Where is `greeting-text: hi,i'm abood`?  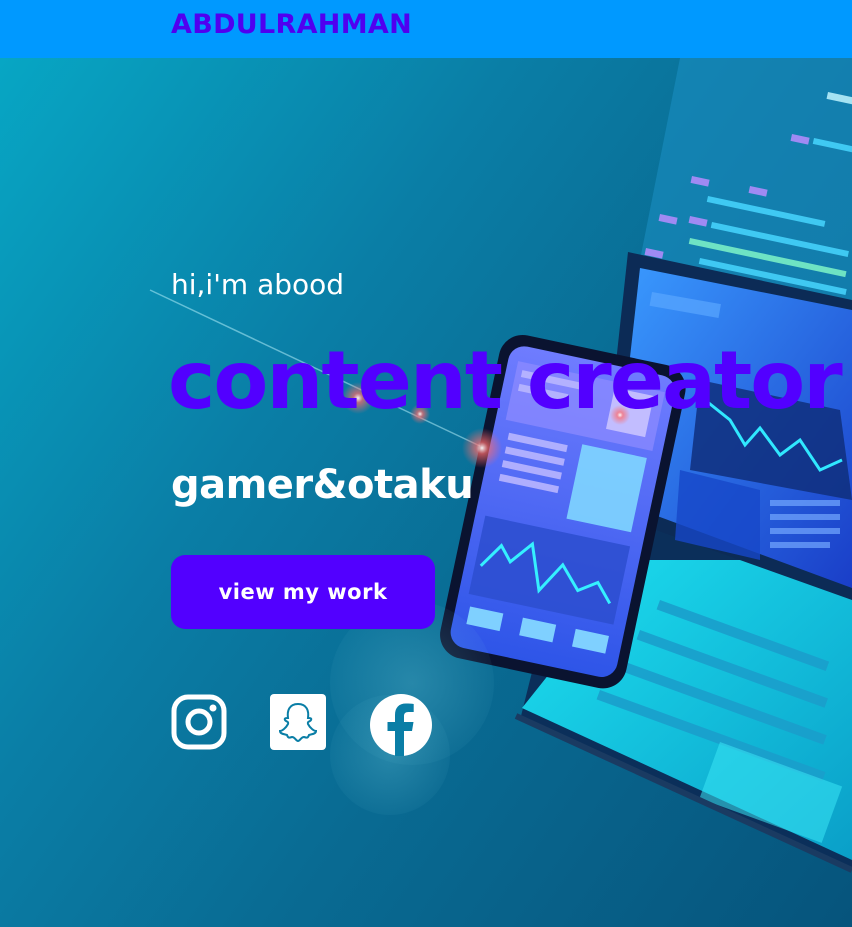 greeting-text: hi,i'm abood is located at coordinates (258, 284).